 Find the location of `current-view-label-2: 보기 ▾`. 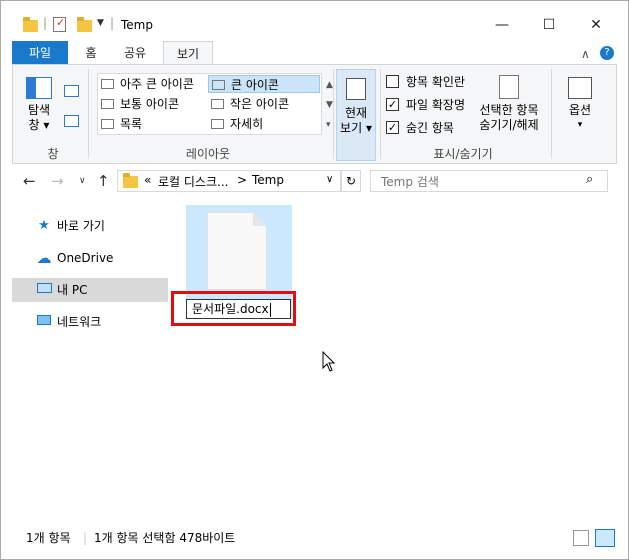

current-view-label-2: 보기 ▾ is located at coordinates (356, 128).